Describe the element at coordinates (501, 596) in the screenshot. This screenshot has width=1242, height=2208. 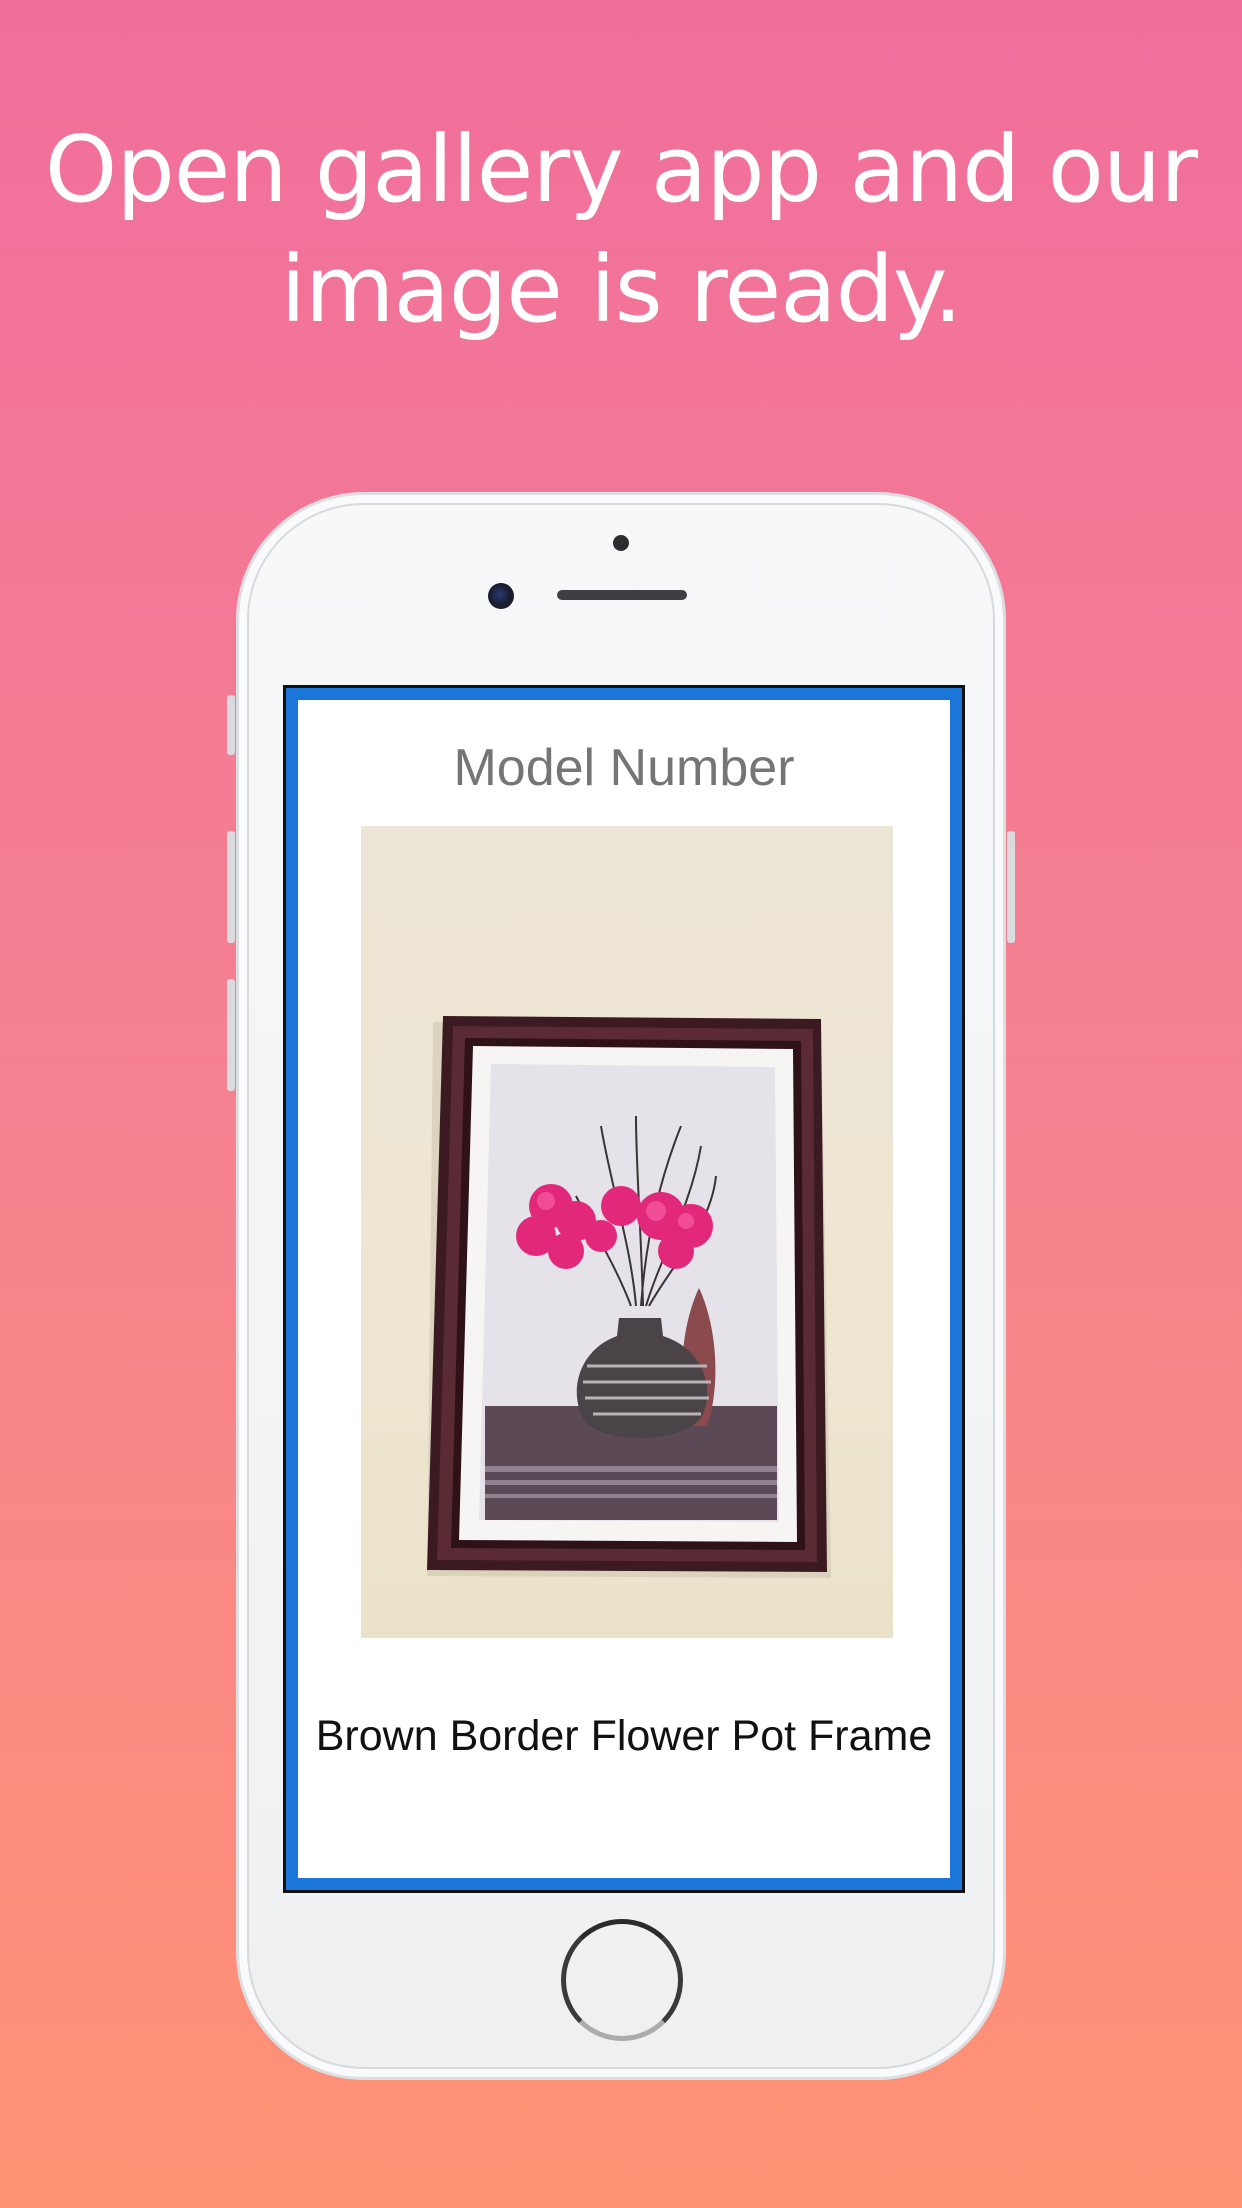
I see `camera-icon` at that location.